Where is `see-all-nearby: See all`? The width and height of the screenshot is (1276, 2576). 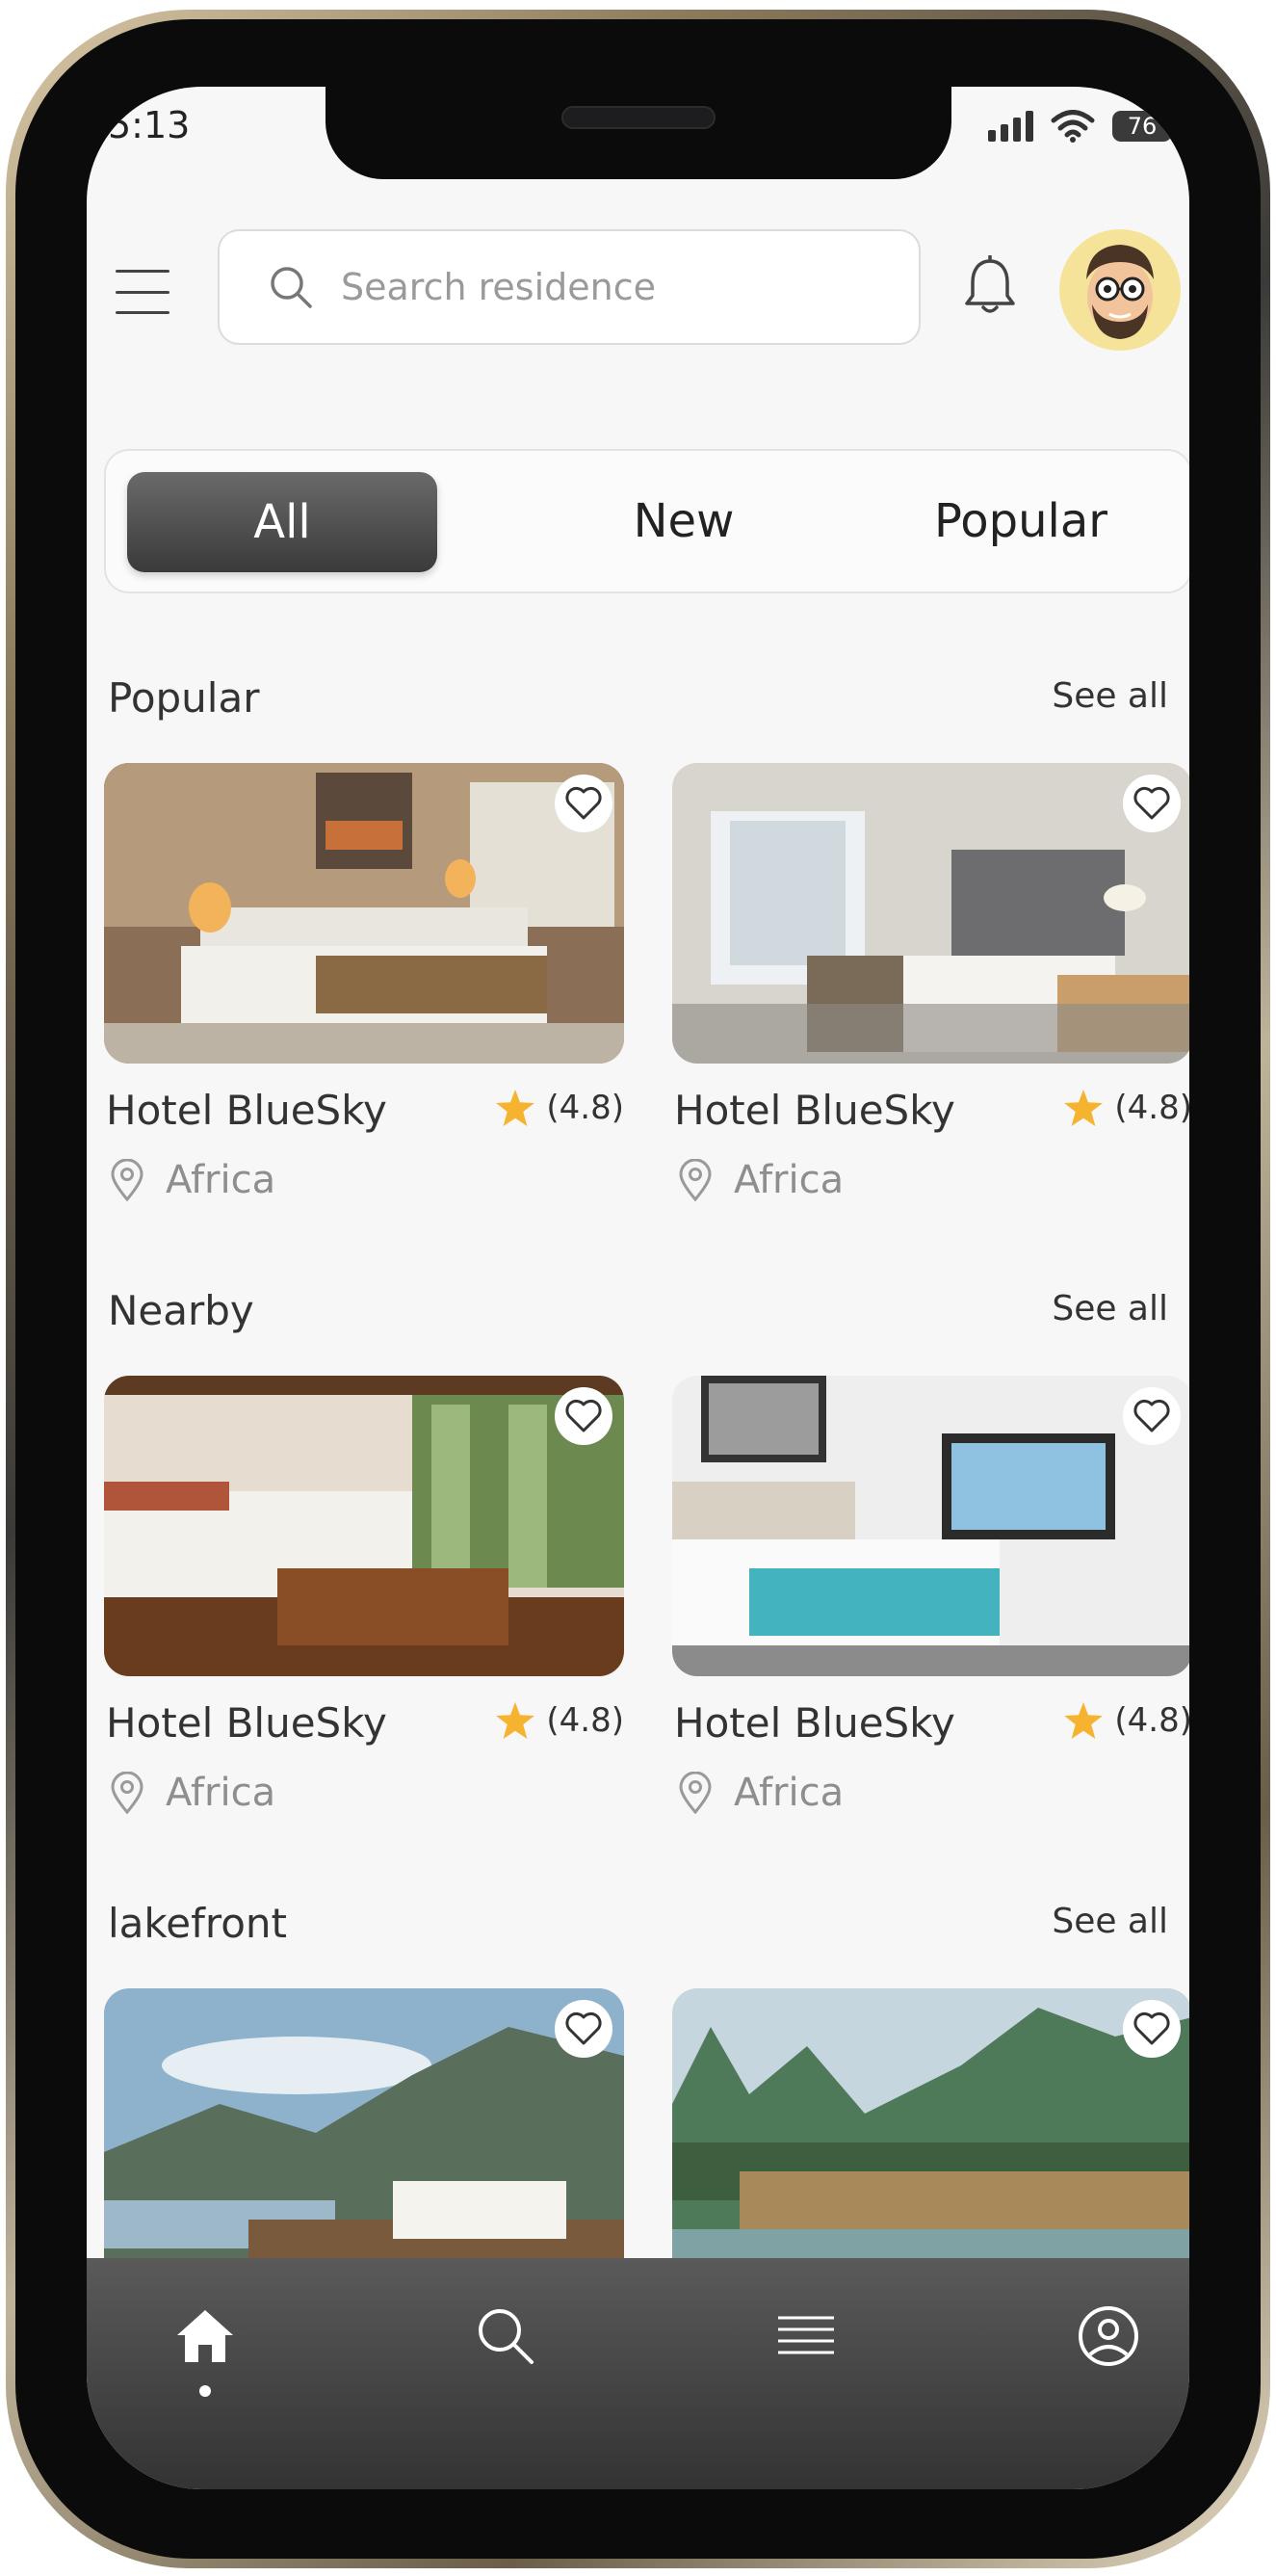
see-all-nearby: See all is located at coordinates (1110, 1309).